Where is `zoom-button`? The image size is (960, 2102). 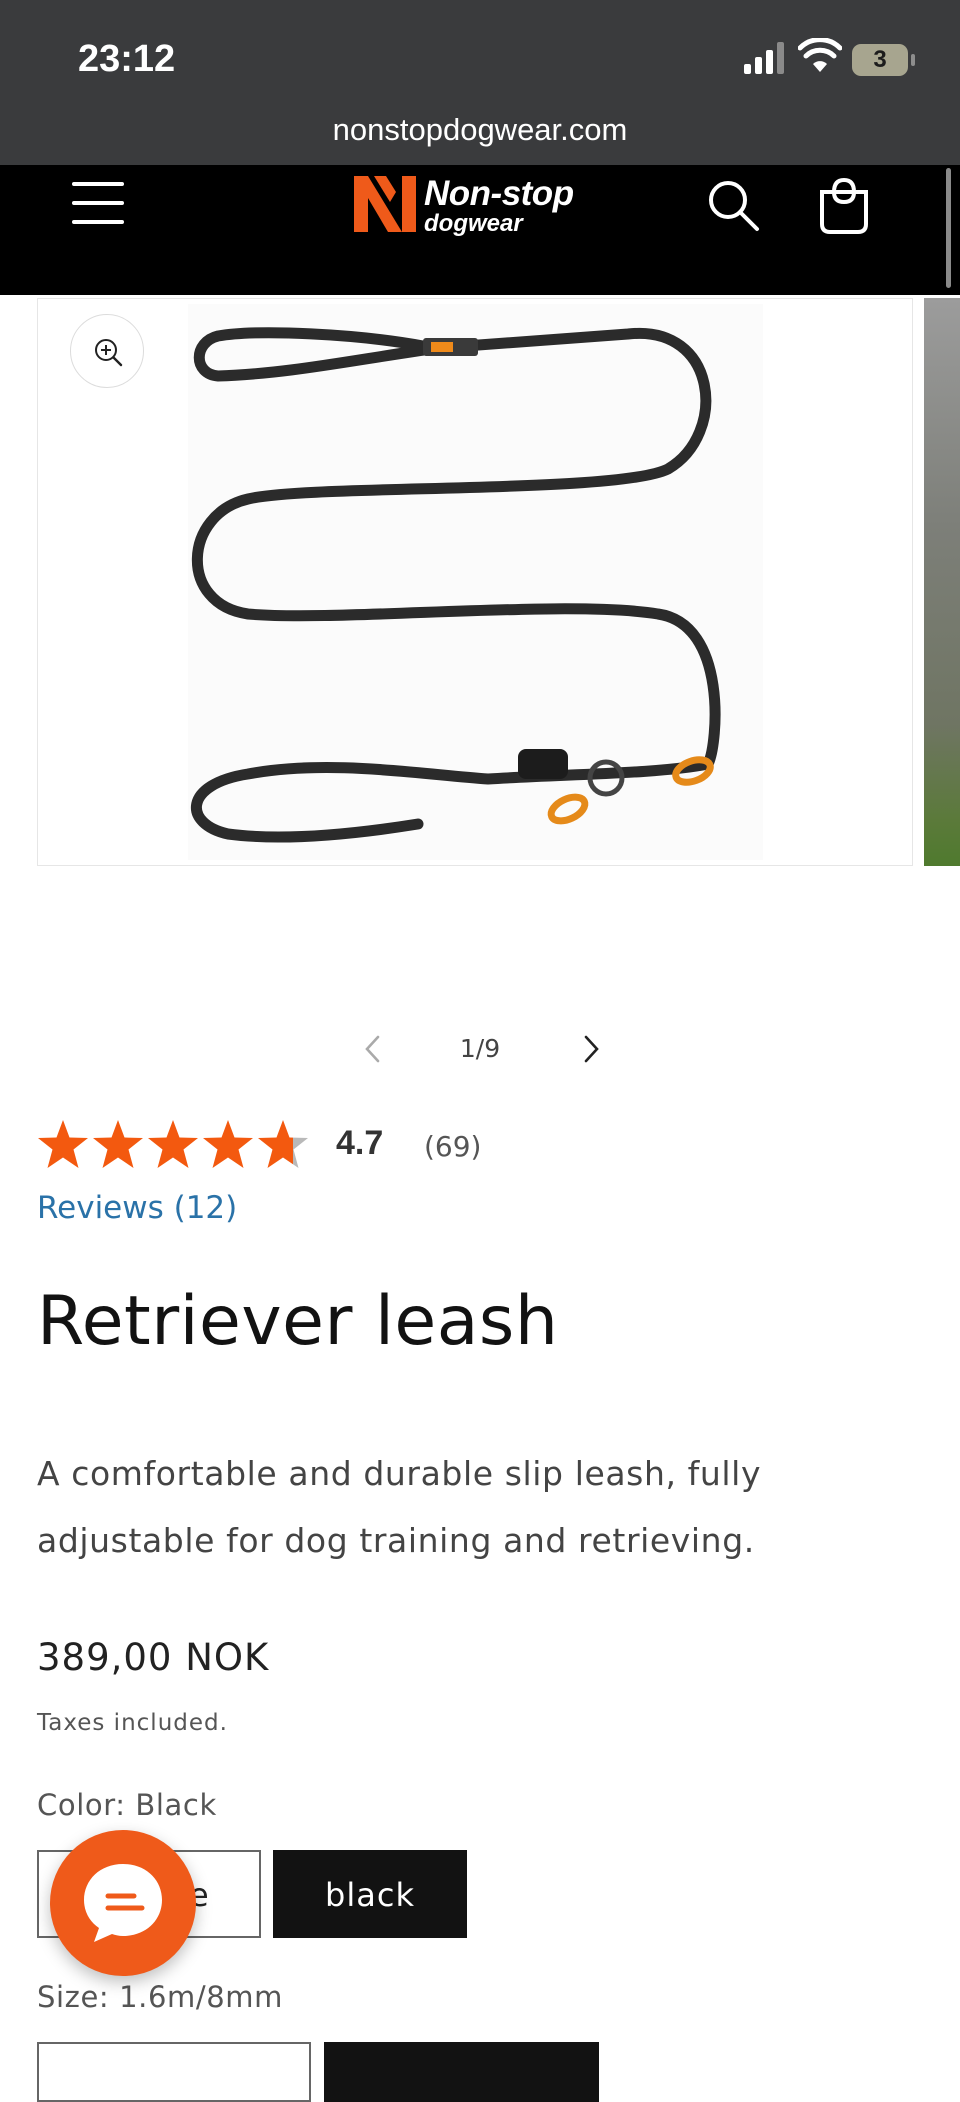 zoom-button is located at coordinates (107, 351).